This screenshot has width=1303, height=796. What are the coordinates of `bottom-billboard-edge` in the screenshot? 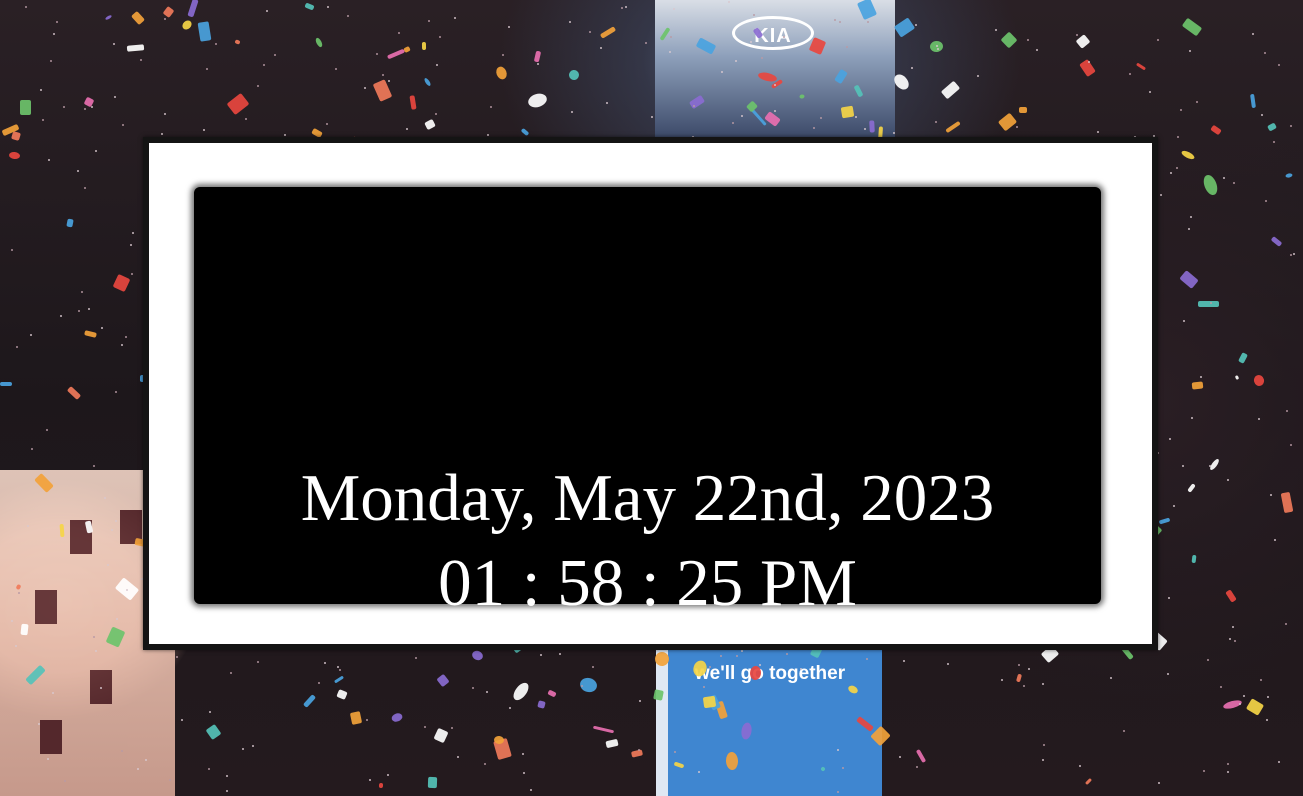 It's located at (662, 723).